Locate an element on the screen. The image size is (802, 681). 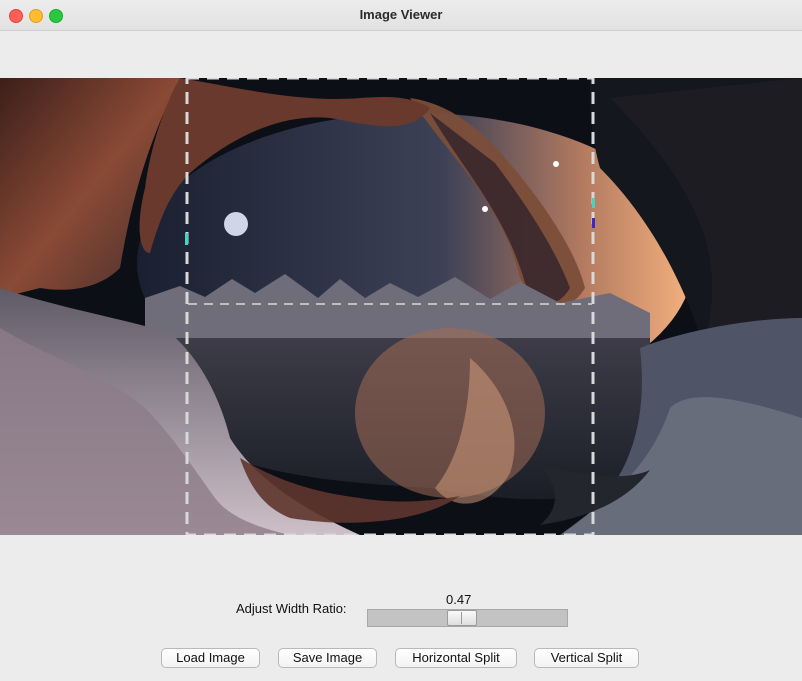
right-marker-icon is located at coordinates (593, 203).